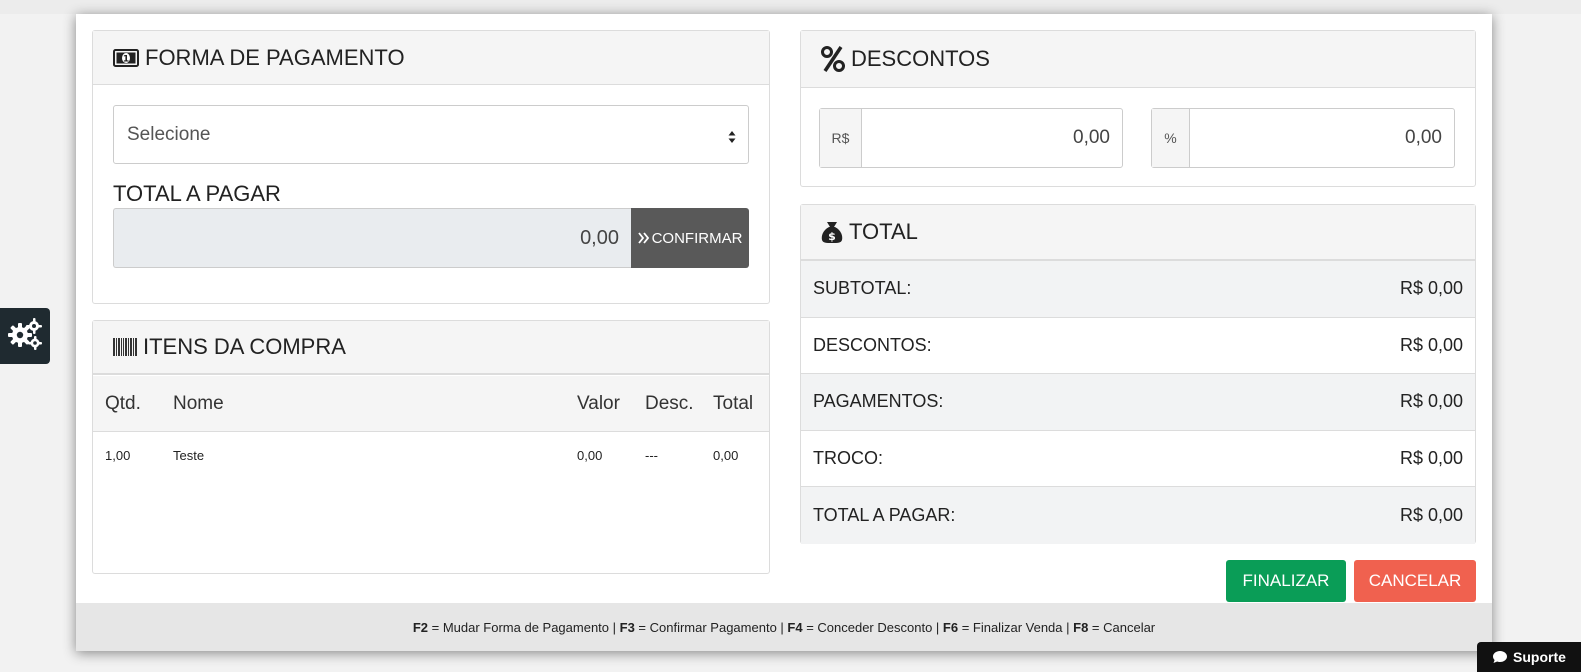 This screenshot has height=672, width=1581. Describe the element at coordinates (118, 455) in the screenshot. I see `cell-qtd: 1,00` at that location.